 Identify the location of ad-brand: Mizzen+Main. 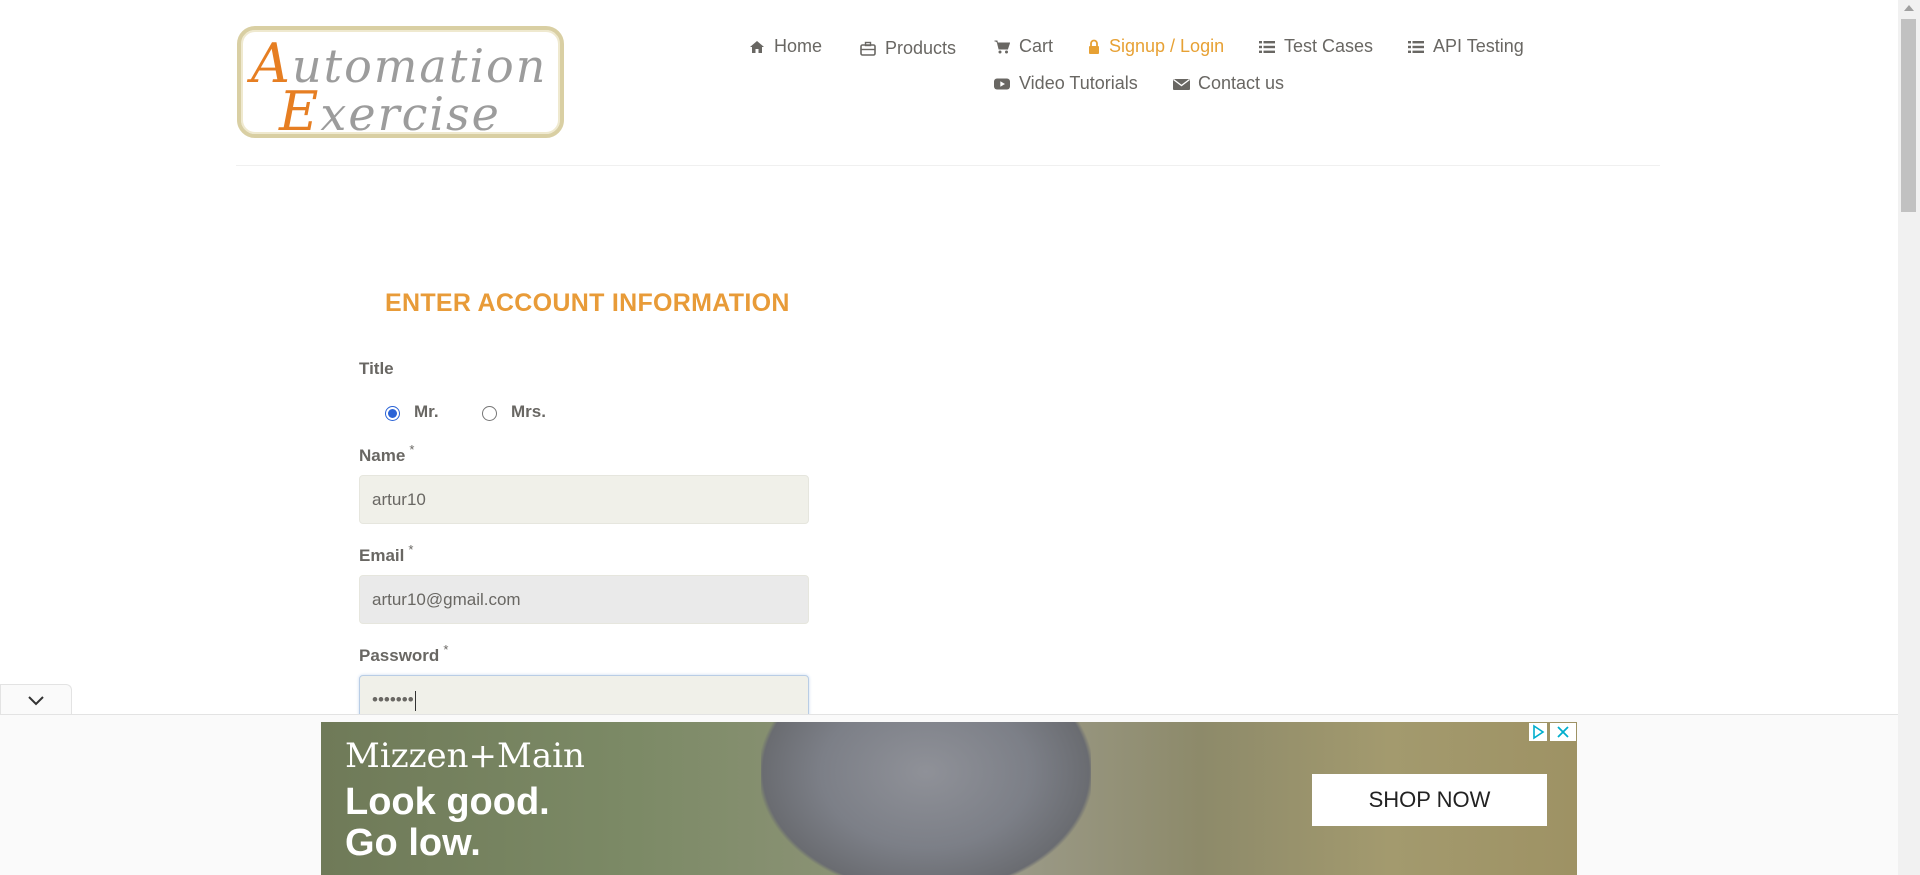
(465, 756).